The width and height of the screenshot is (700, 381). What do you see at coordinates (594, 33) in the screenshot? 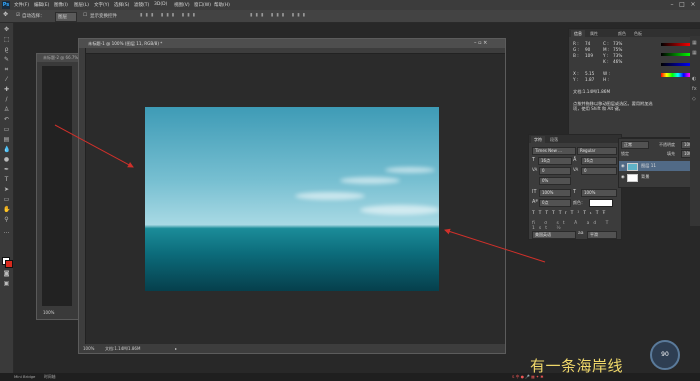
I see `tab-properties: 属性` at bounding box center [594, 33].